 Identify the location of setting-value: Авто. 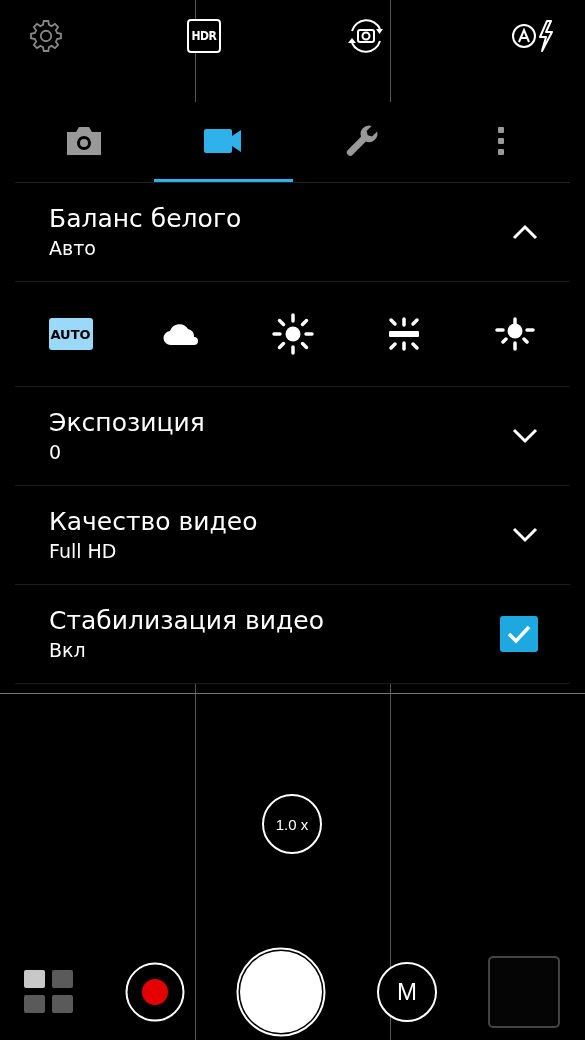
(73, 248).